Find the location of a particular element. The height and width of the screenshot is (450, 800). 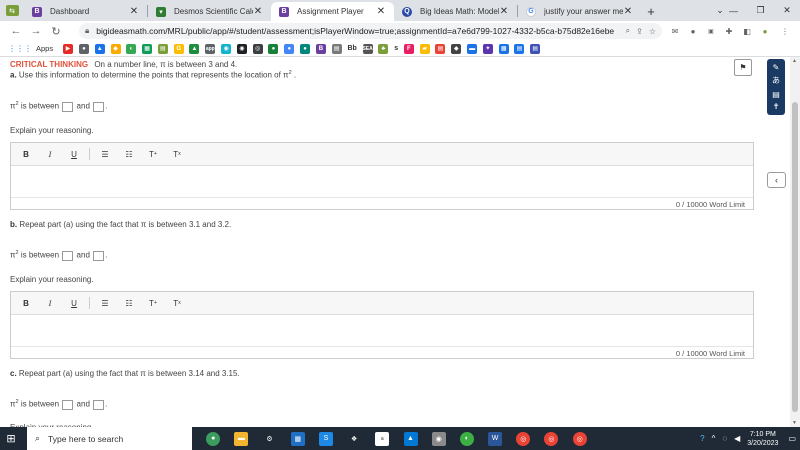

bookmark-icon: ▬ is located at coordinates (472, 48).